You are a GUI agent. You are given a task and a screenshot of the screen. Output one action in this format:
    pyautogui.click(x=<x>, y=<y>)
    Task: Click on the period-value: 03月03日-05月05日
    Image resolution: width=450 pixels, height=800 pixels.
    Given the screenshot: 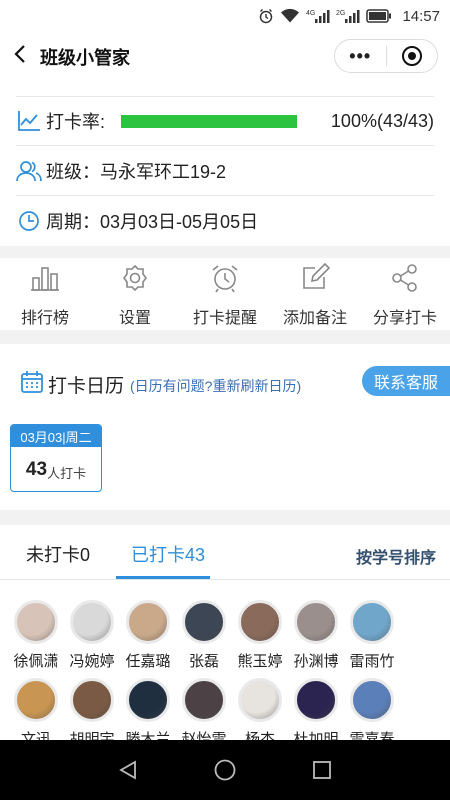 What is the action you would take?
    pyautogui.click(x=179, y=222)
    